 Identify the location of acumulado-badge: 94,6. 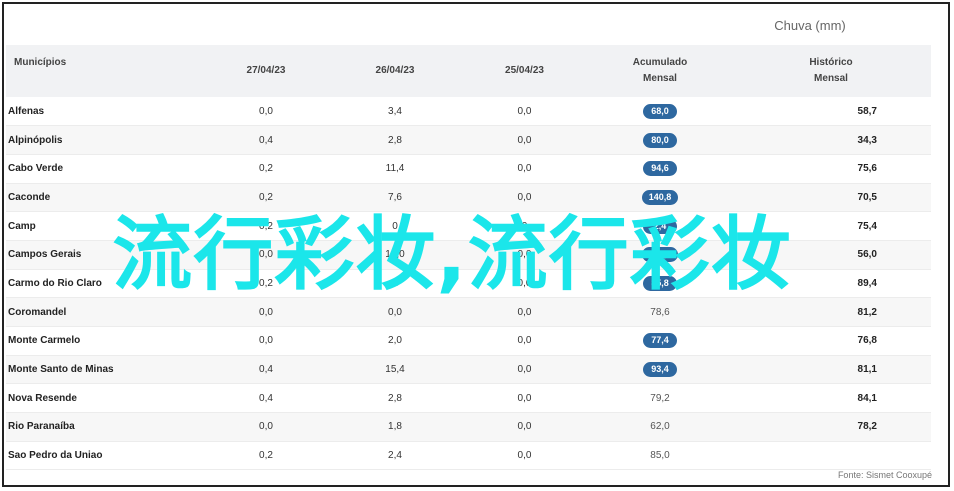
(660, 169).